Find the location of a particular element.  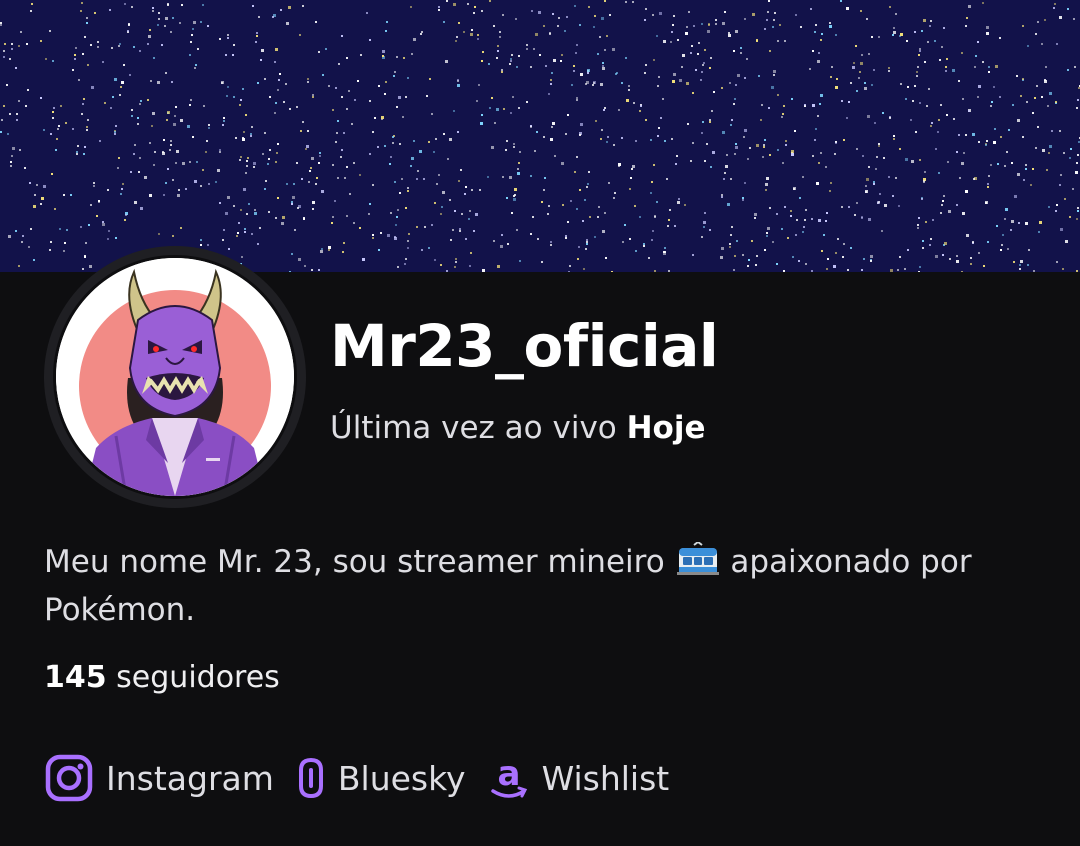

followers-count: 145 seguidores is located at coordinates (162, 677).